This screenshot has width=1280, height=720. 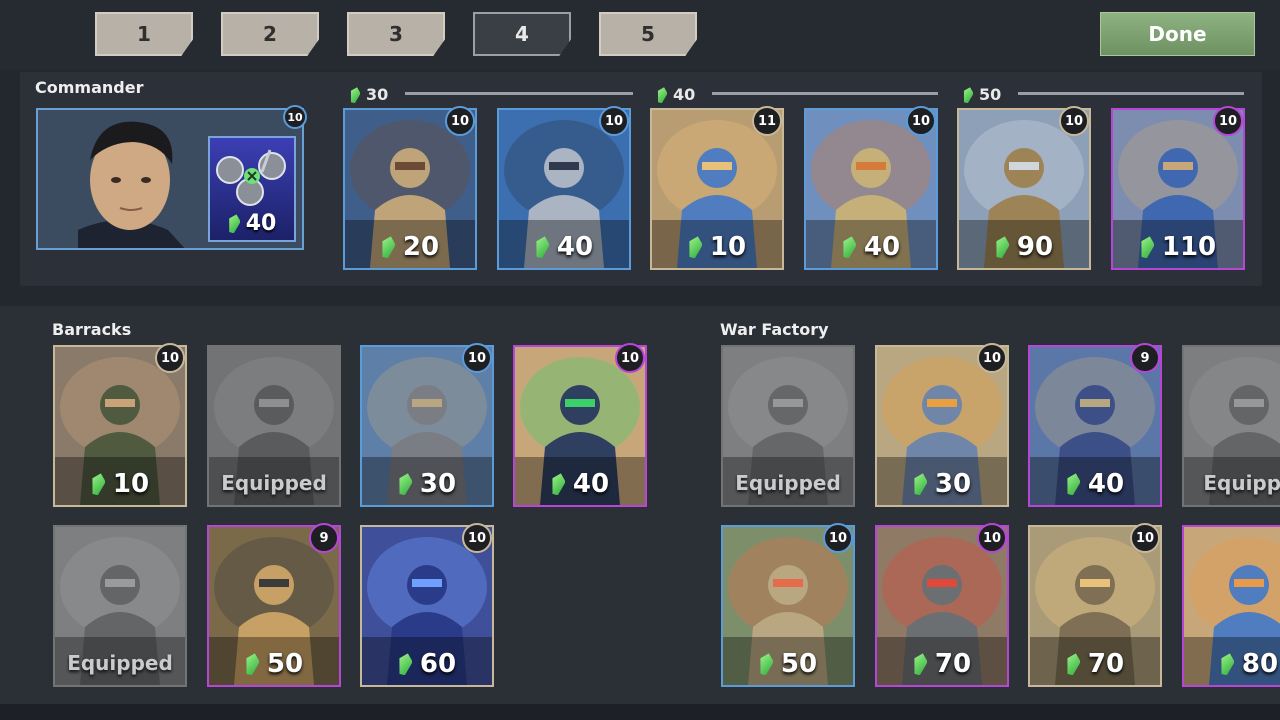 What do you see at coordinates (421, 247) in the screenshot?
I see `unit-cost-value: 20` at bounding box center [421, 247].